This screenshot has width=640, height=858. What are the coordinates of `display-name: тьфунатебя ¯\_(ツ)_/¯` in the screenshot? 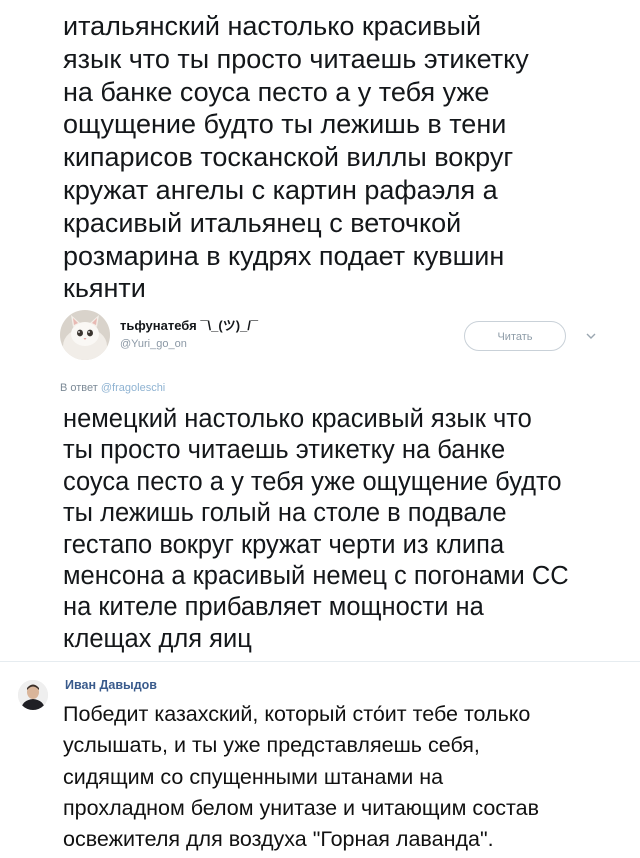 It's located at (189, 326).